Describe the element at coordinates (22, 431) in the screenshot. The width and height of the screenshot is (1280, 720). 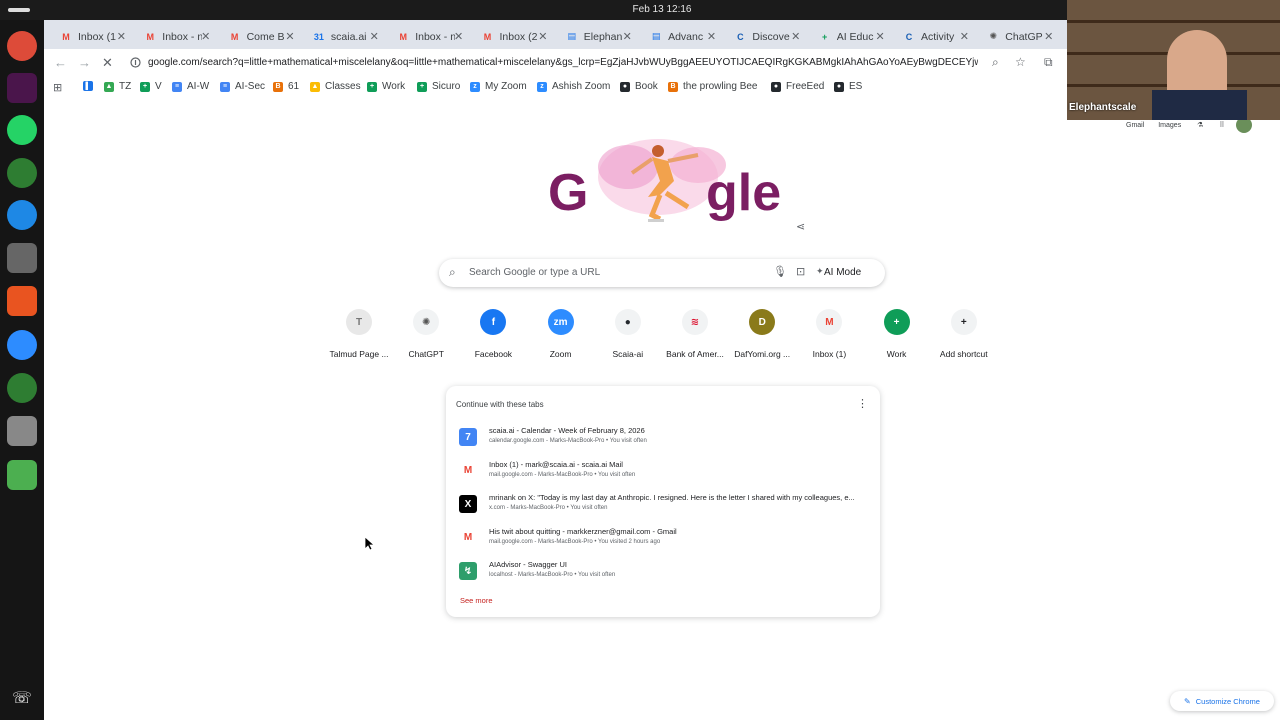
I see `disk-icon` at that location.